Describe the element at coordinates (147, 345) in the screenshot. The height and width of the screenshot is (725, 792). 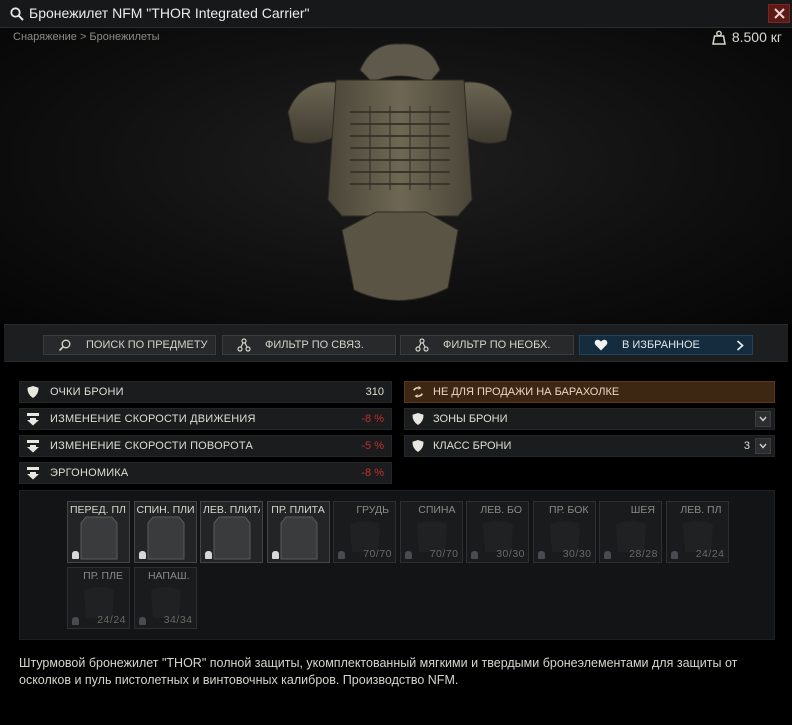
I see `search-by-item-label: ПОИСК ПО ПРЕДМЕТУ` at that location.